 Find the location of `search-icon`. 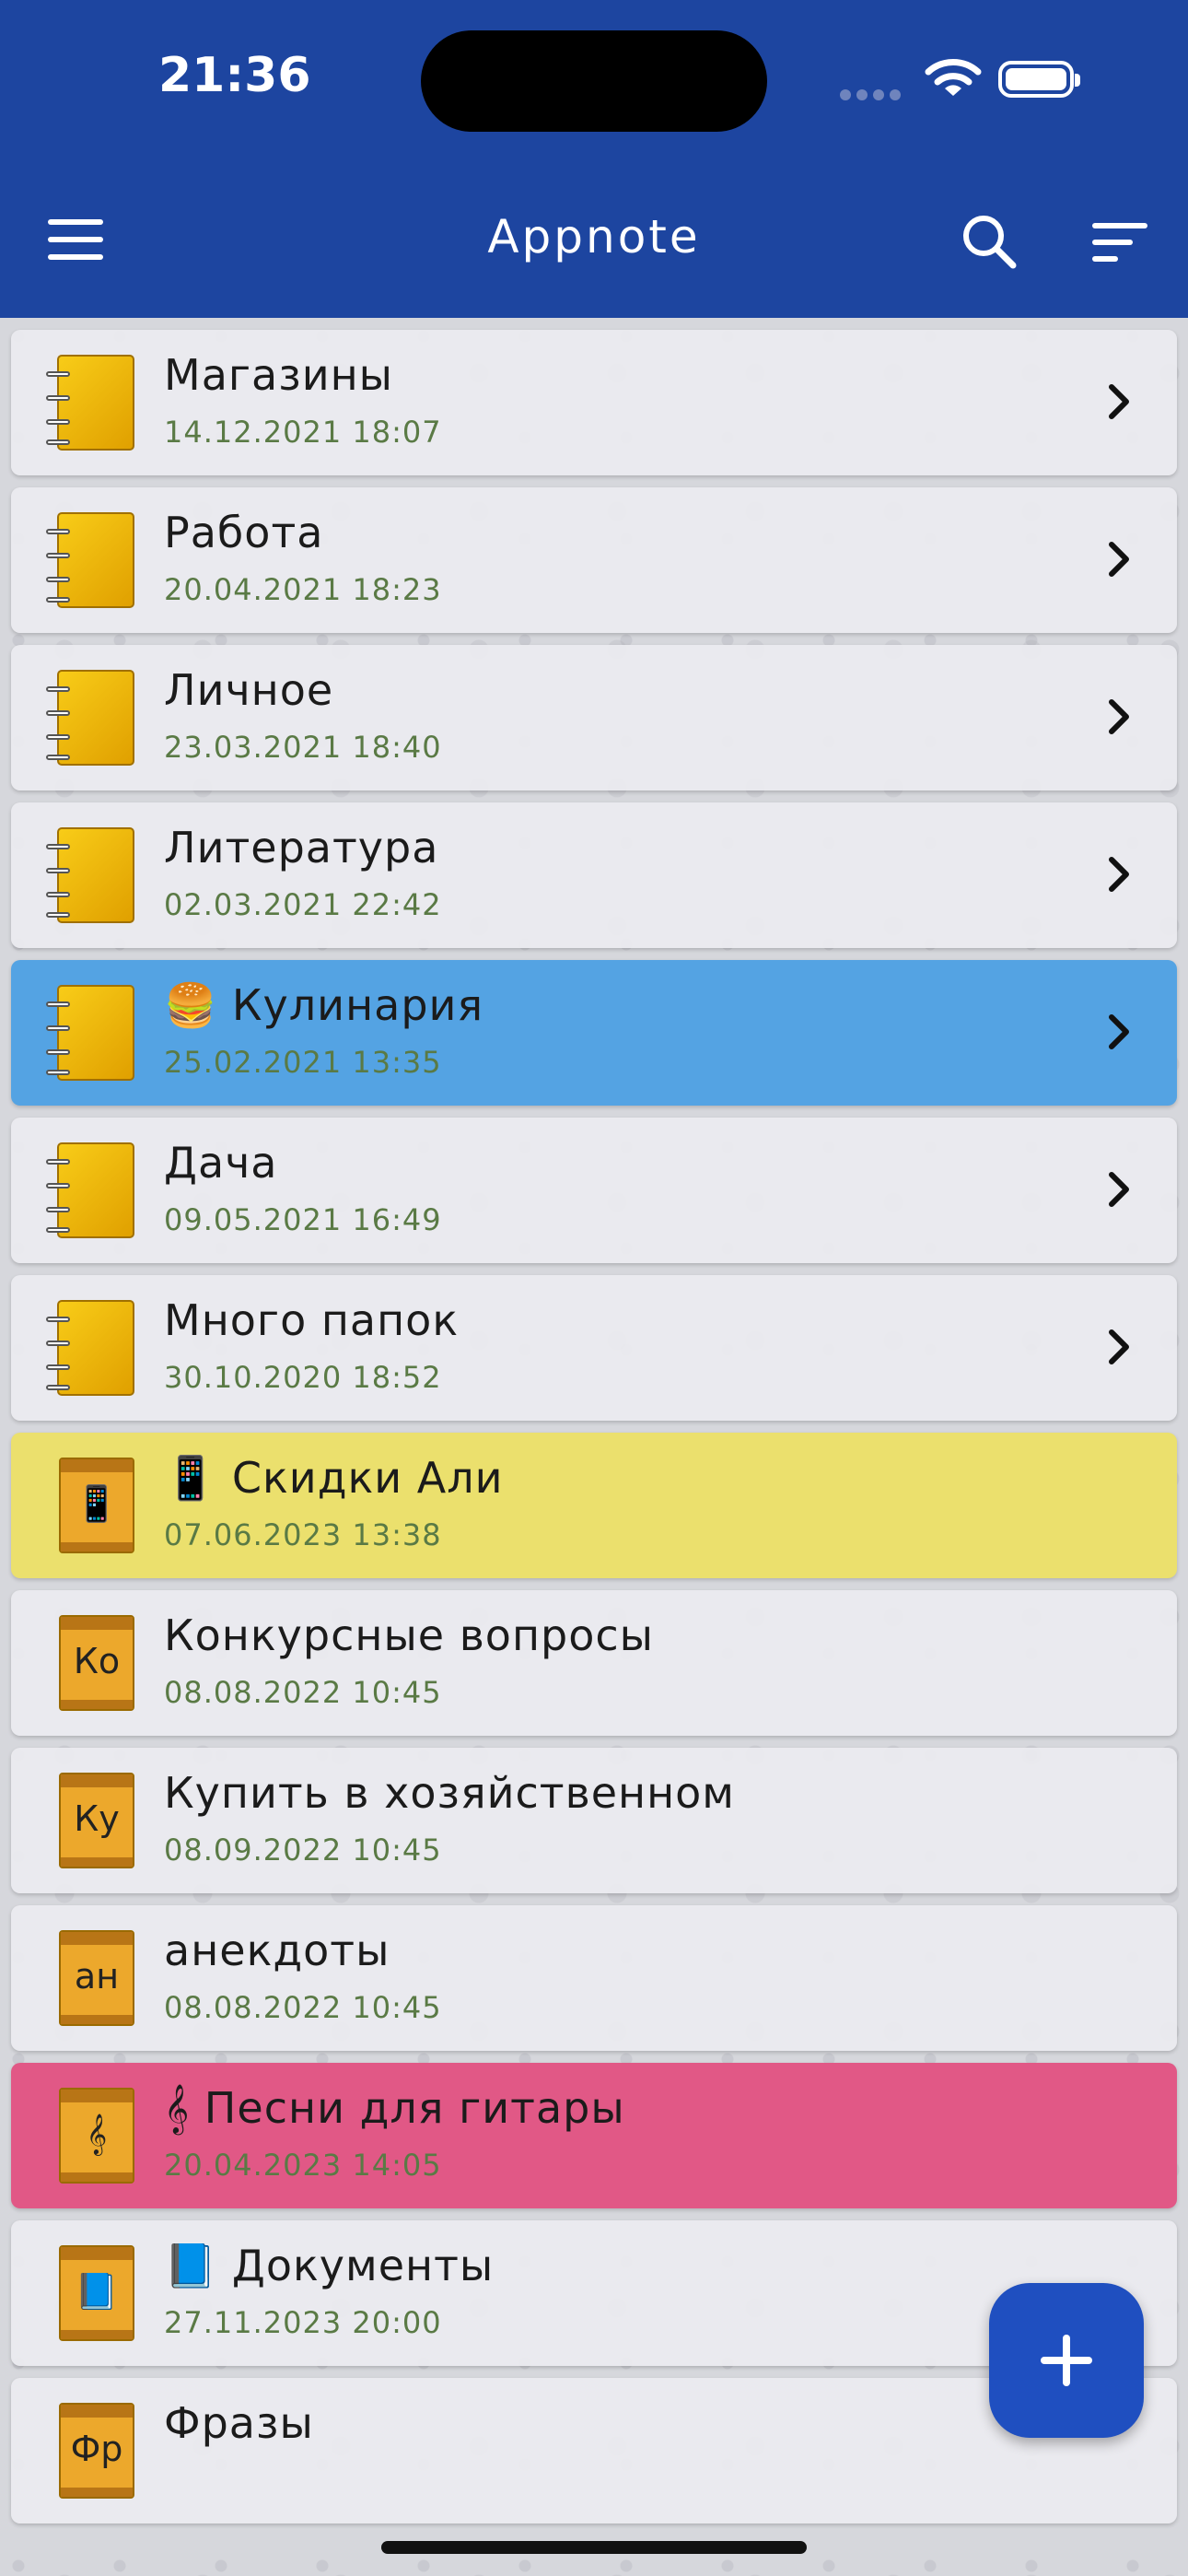

search-icon is located at coordinates (990, 243).